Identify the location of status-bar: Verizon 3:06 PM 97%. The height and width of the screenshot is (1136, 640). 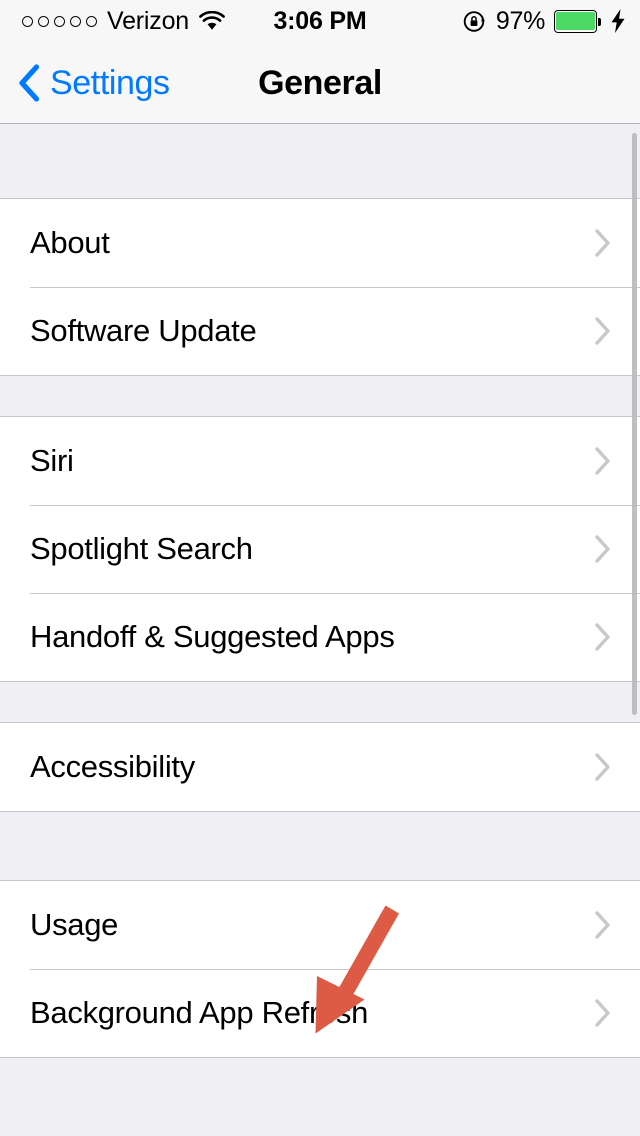
(320, 21).